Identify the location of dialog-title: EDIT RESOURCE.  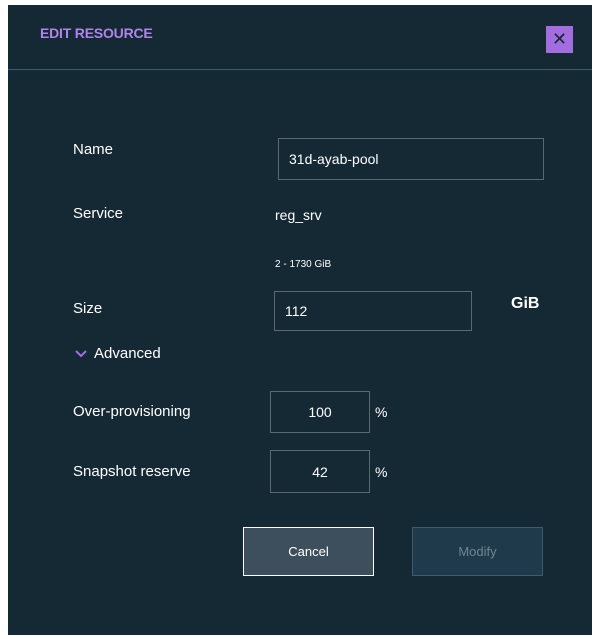
(96, 33).